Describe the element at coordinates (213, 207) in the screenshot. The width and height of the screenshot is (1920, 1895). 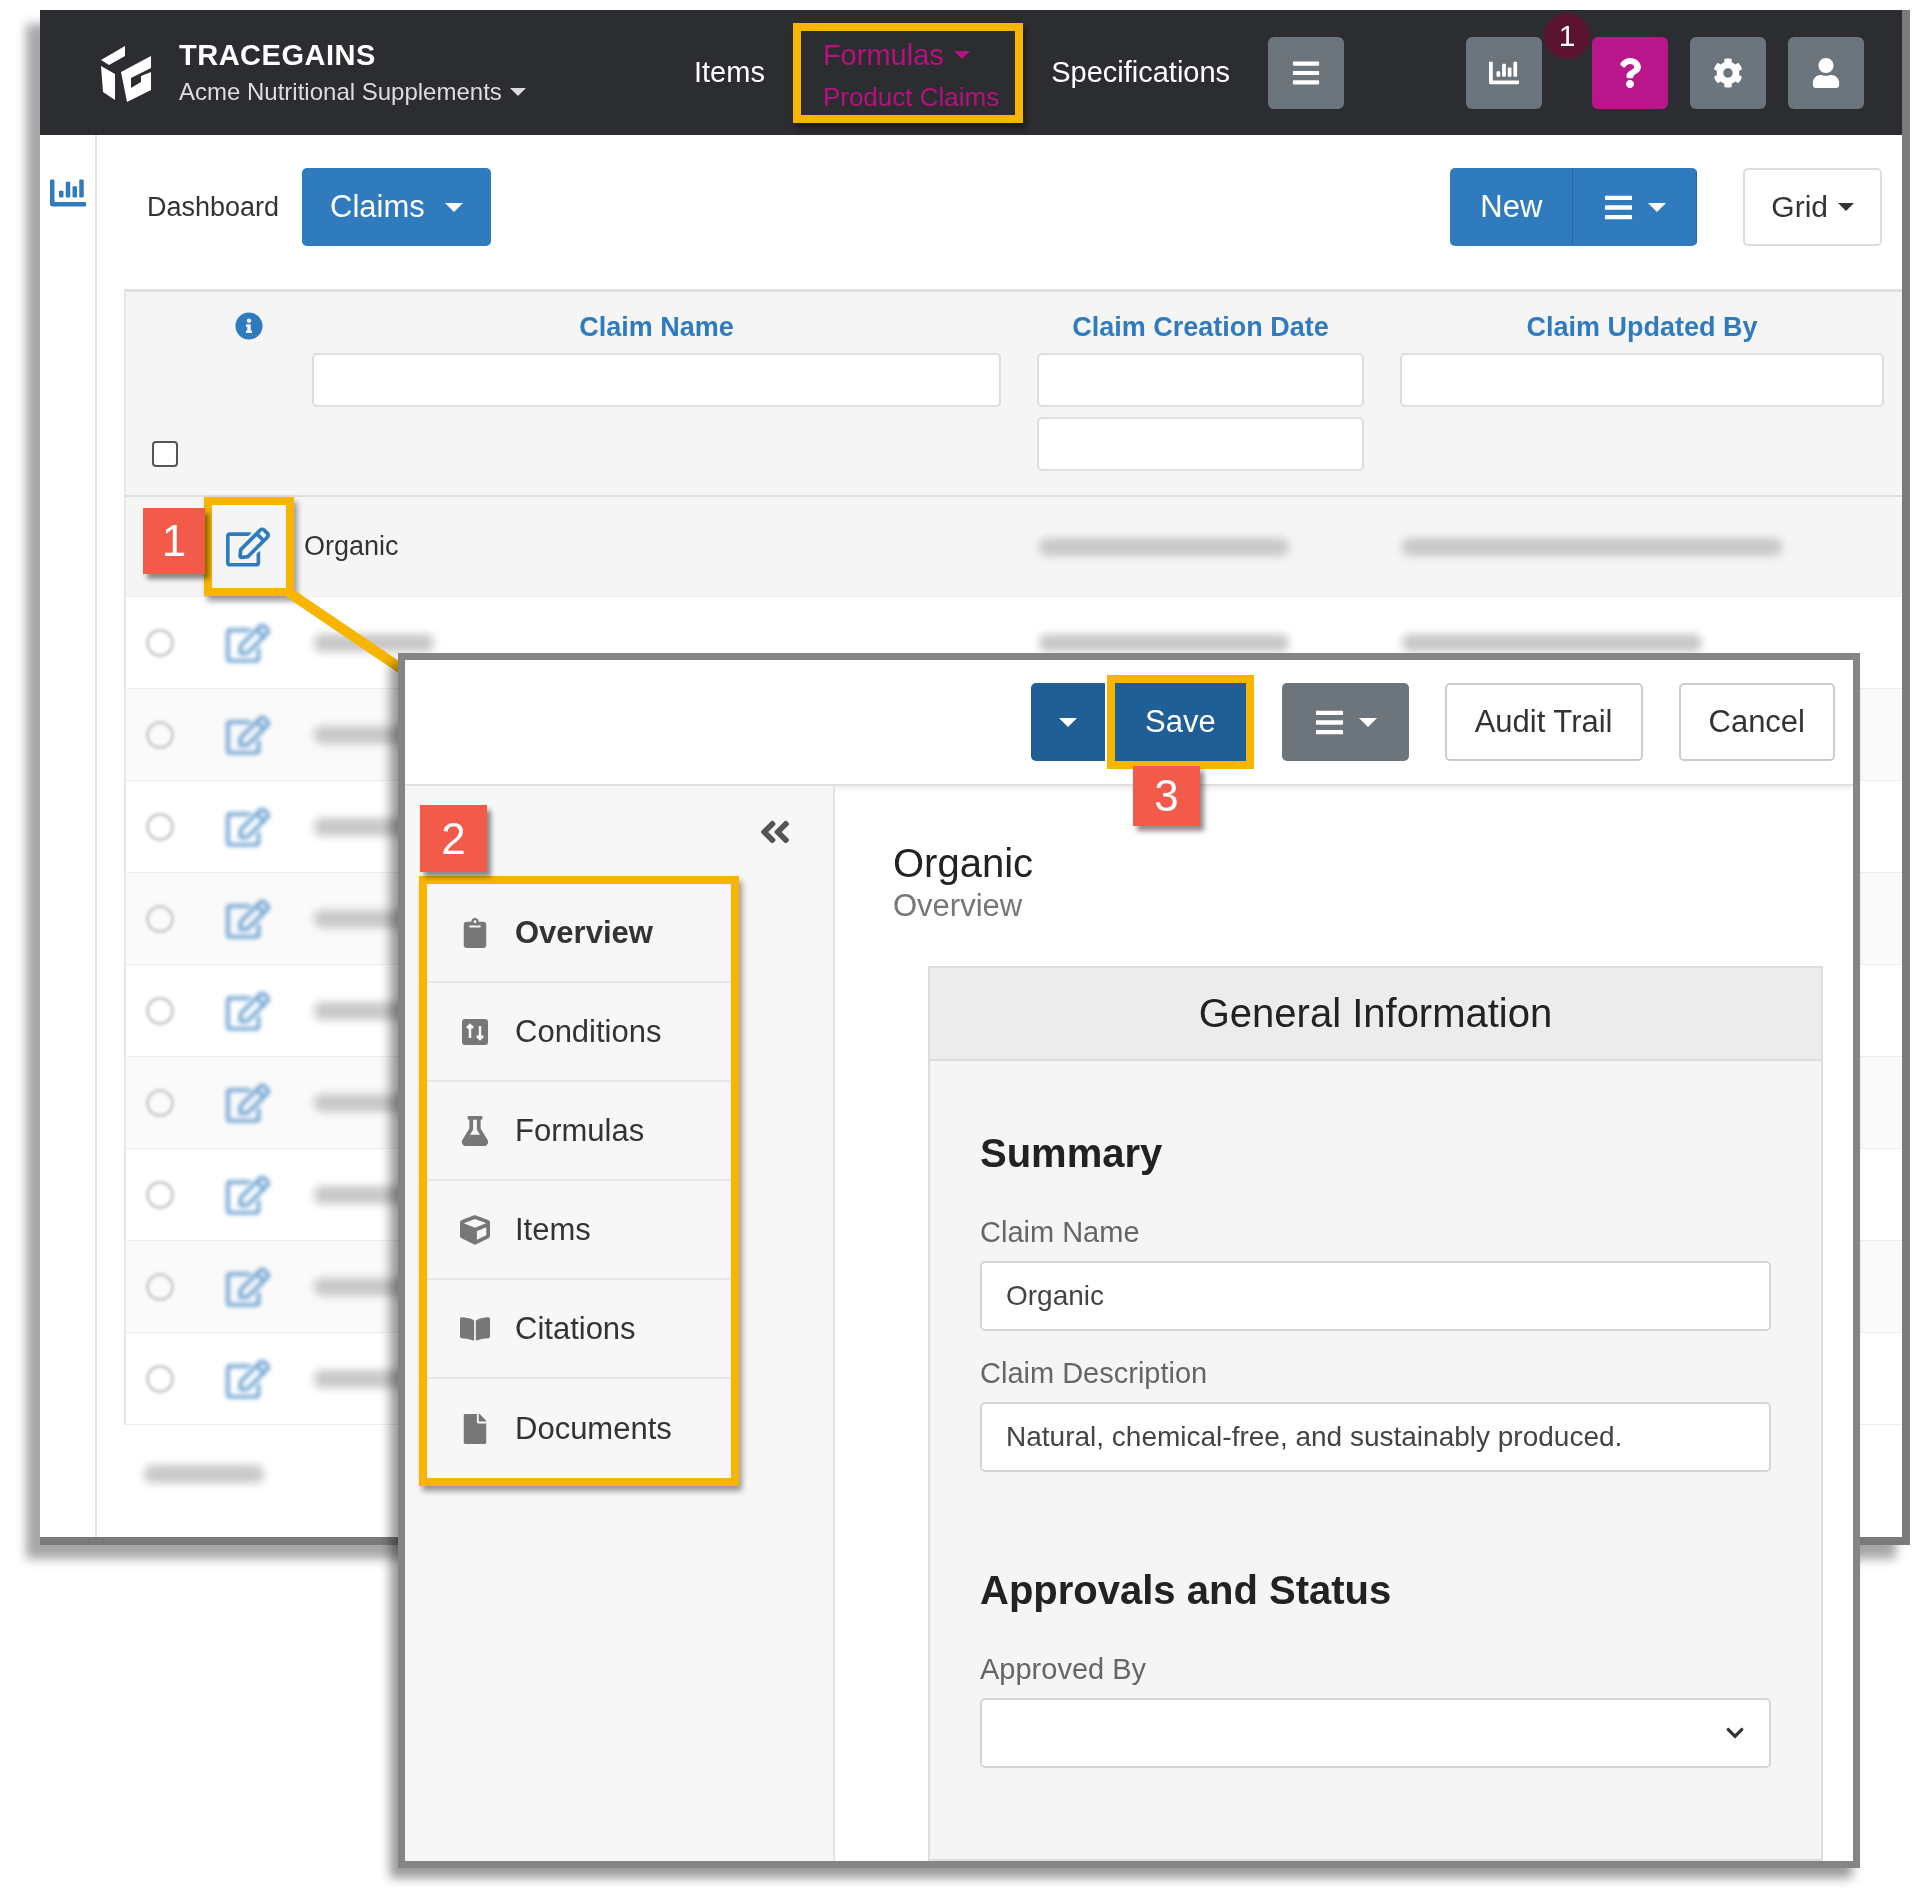
I see `breadcrumb-link: Dashboard` at that location.